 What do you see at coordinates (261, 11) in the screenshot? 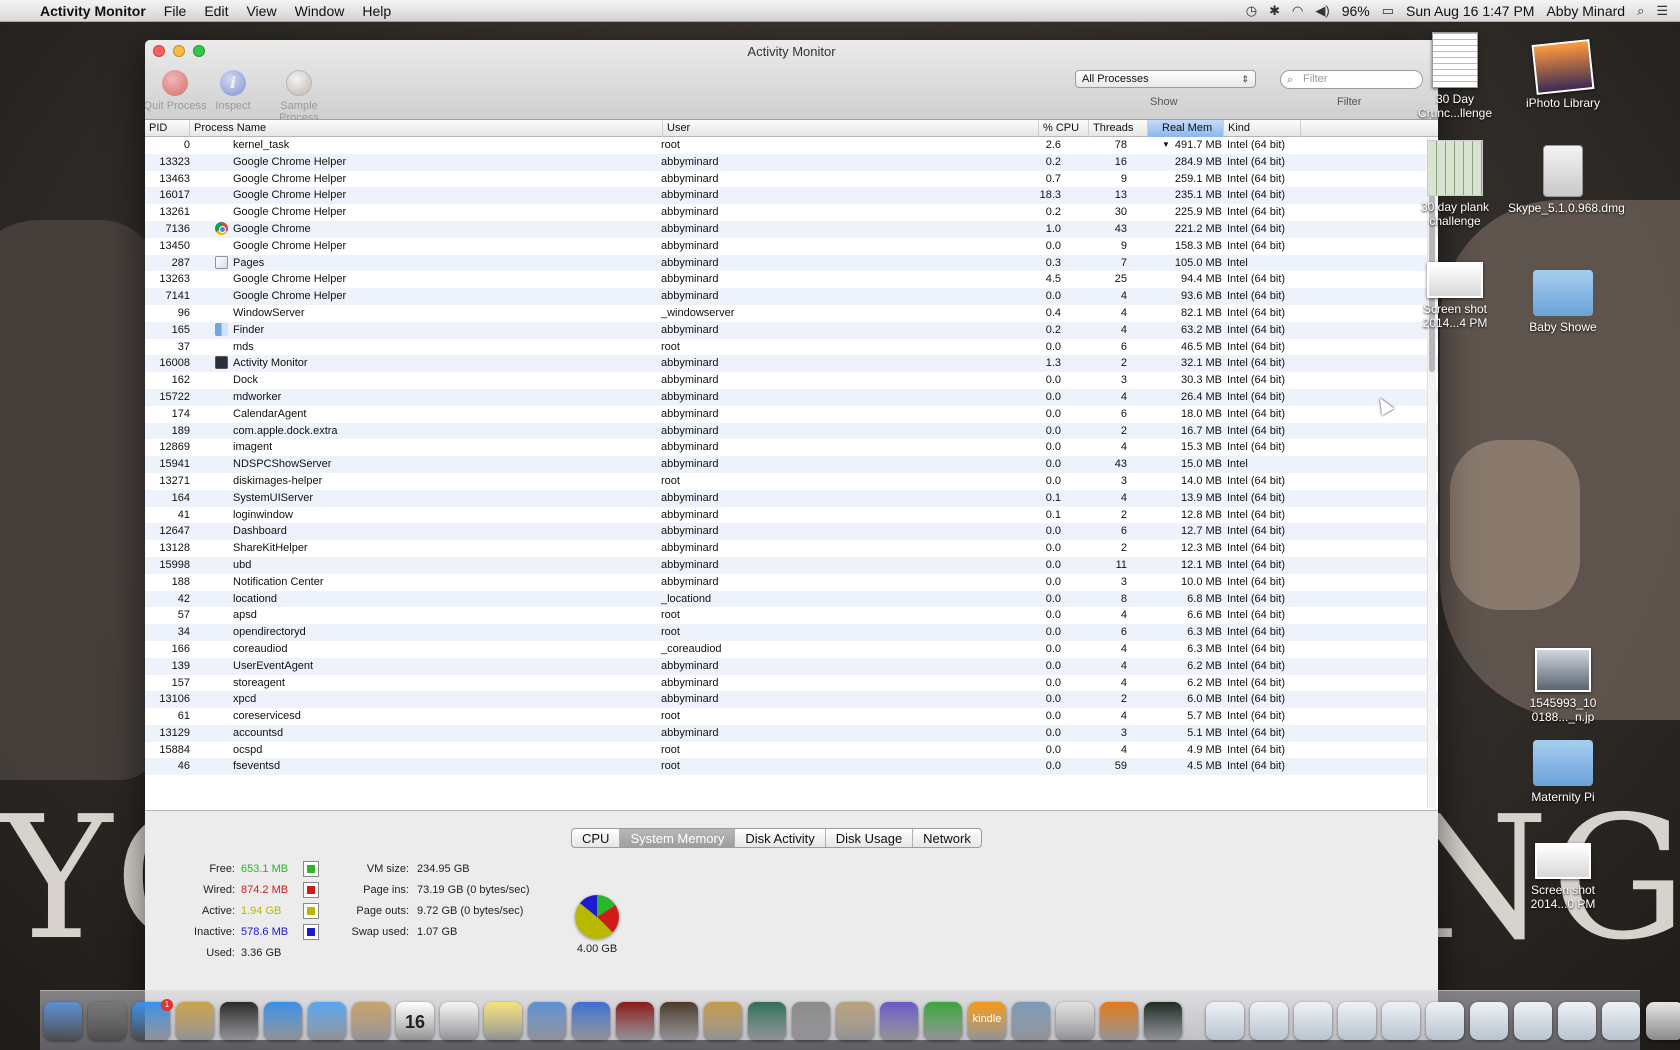
I see `menu-view: View` at bounding box center [261, 11].